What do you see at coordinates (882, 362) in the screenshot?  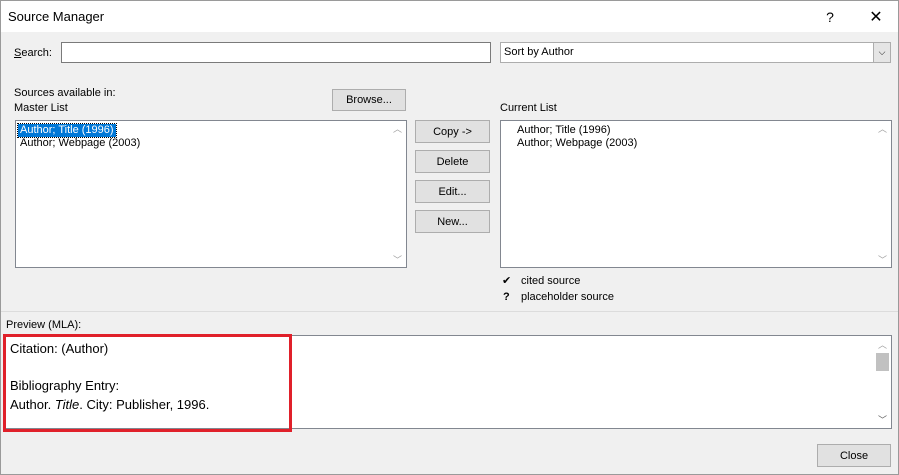 I see `scroll-thumb` at bounding box center [882, 362].